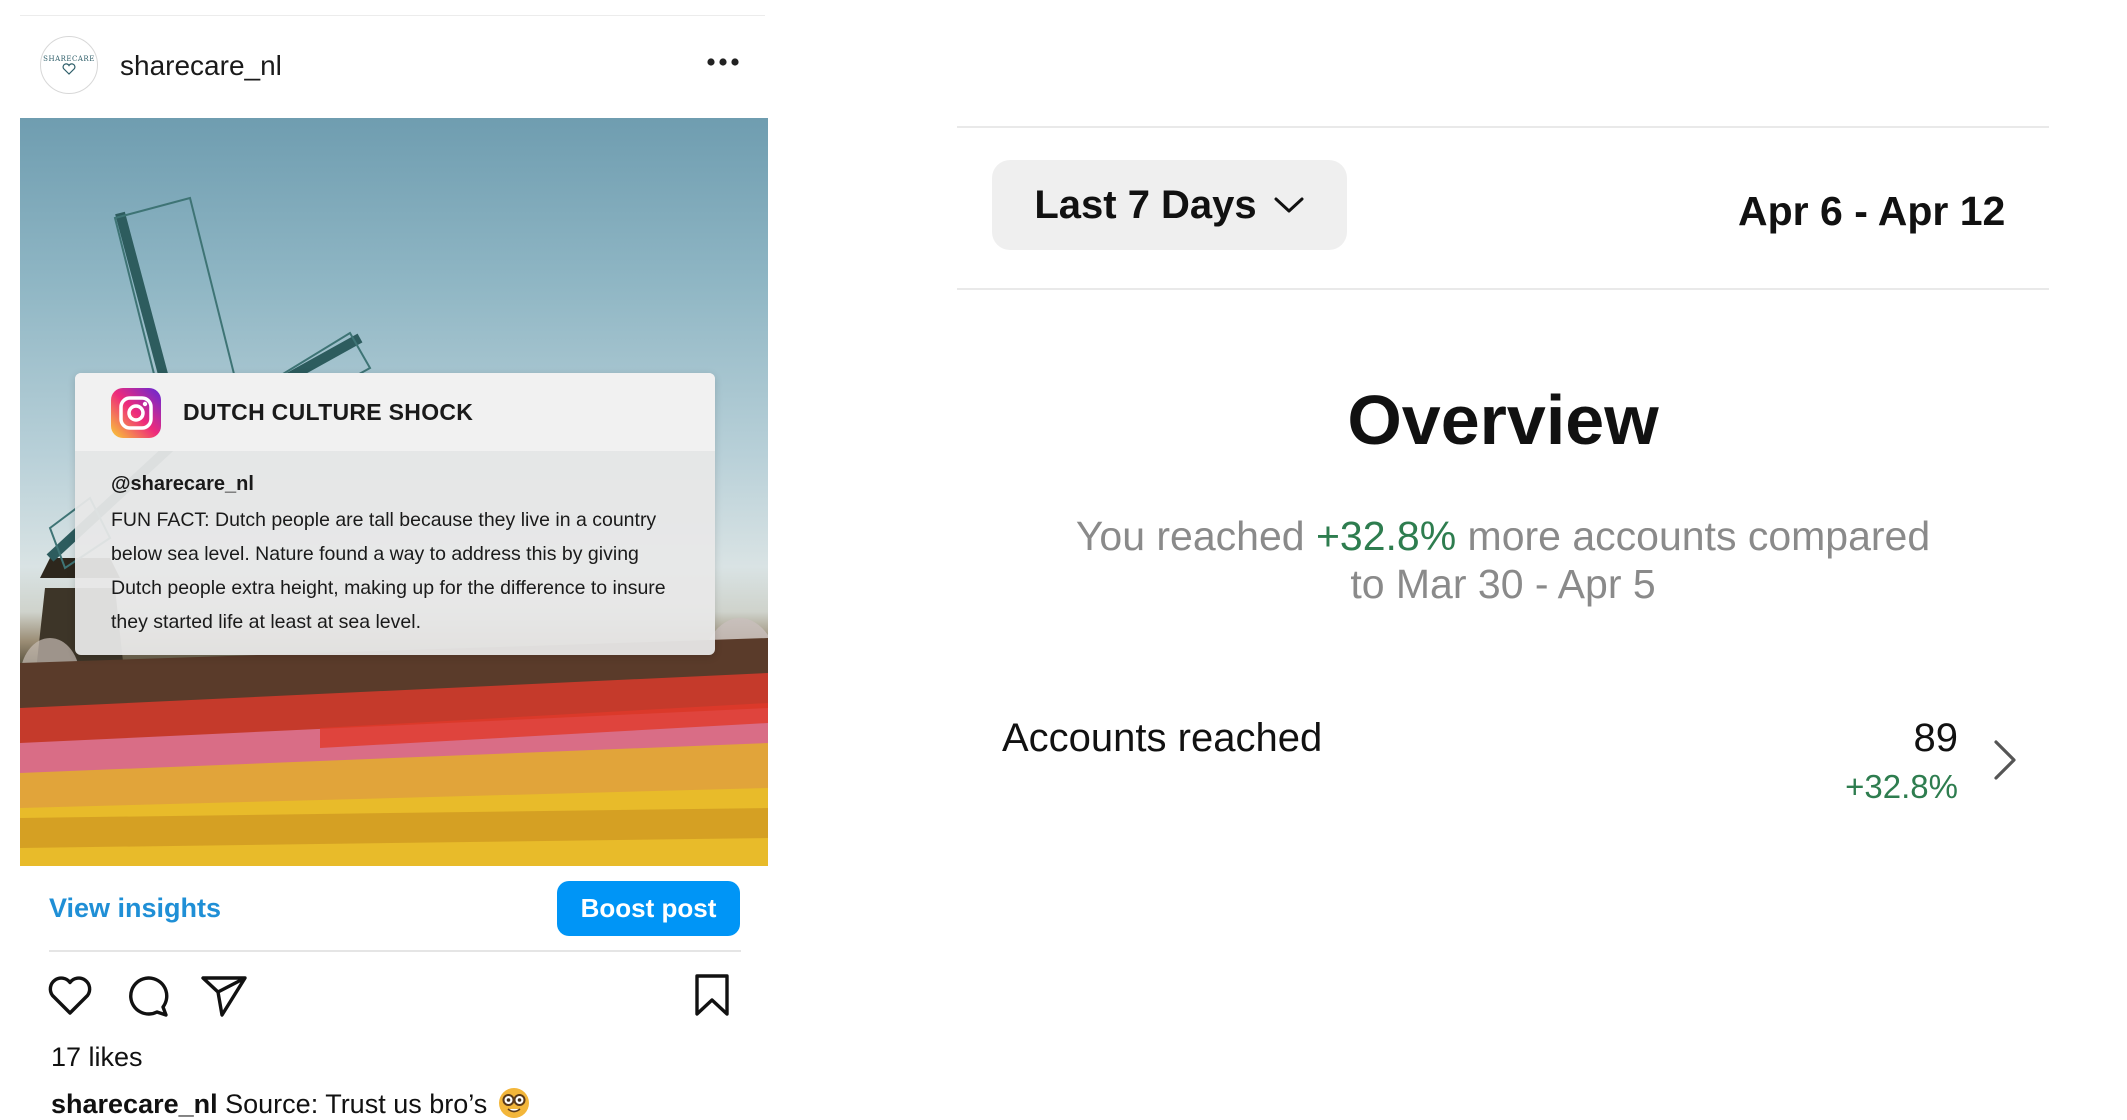  I want to click on instagram-icon, so click(136, 413).